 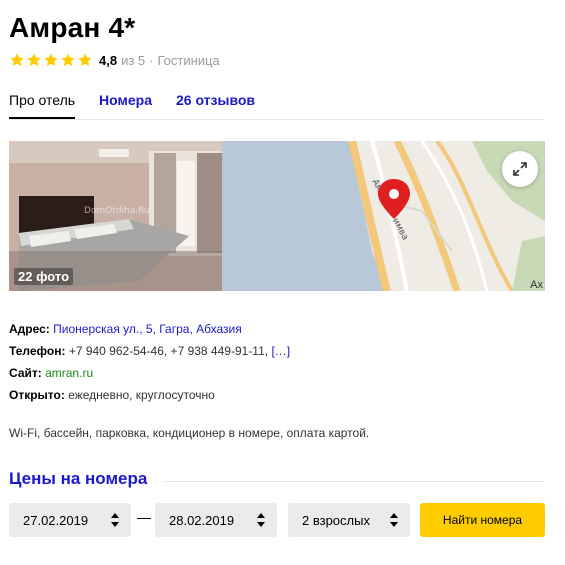 I want to click on guests-select: 2 взрослых, so click(x=349, y=520).